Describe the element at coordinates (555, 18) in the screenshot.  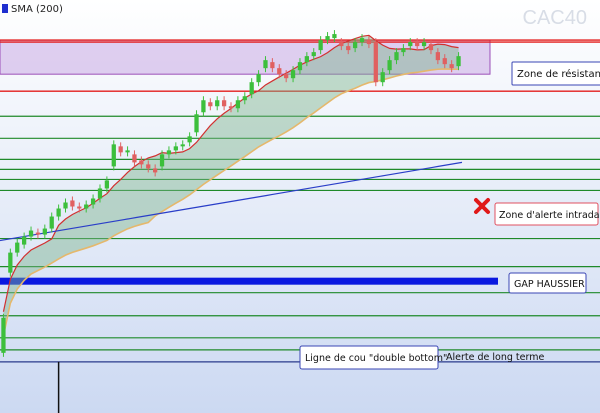
I see `instrument-watermark: CAC40` at that location.